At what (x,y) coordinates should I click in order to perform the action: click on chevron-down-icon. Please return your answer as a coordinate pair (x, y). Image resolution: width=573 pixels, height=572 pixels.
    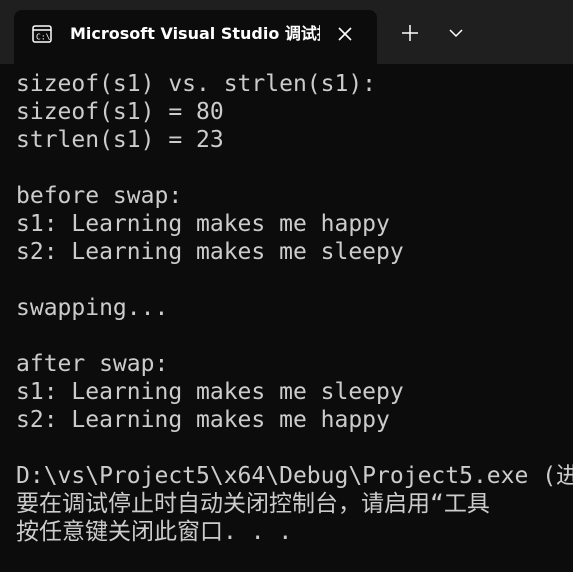
    Looking at the image, I should click on (456, 33).